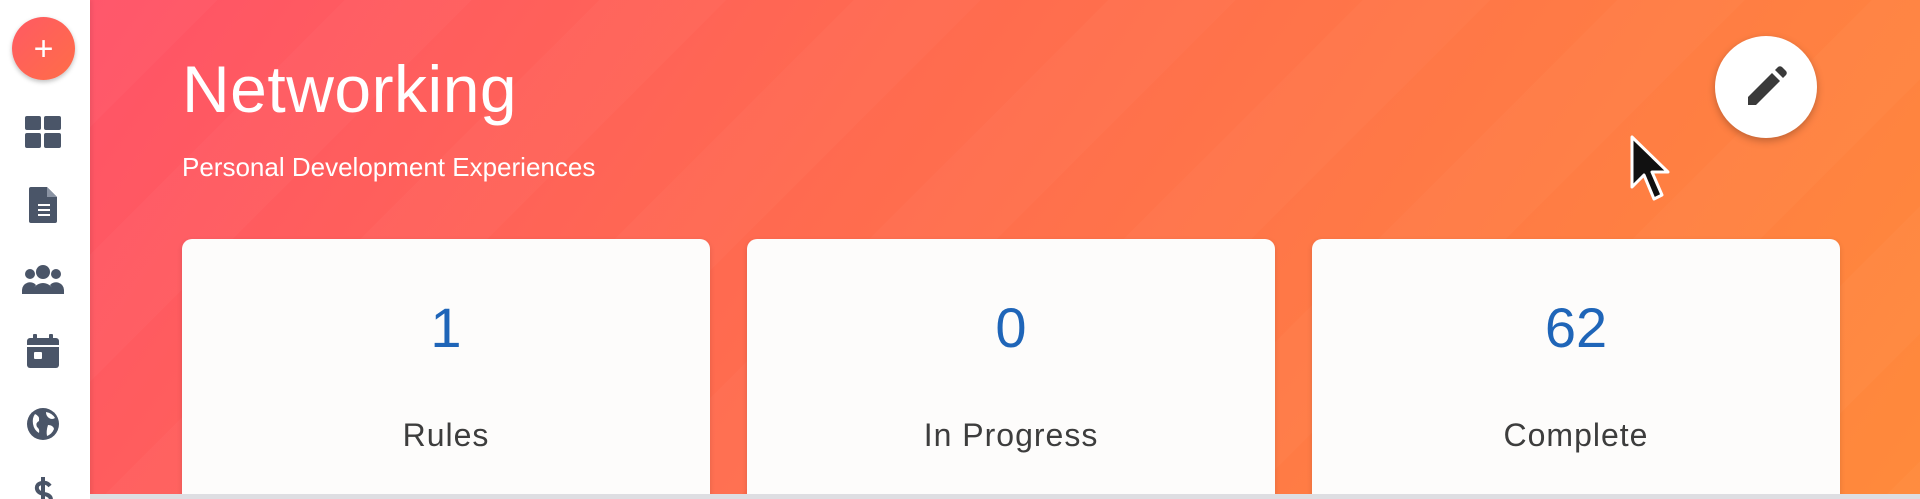  I want to click on stat-count: 62, so click(1576, 327).